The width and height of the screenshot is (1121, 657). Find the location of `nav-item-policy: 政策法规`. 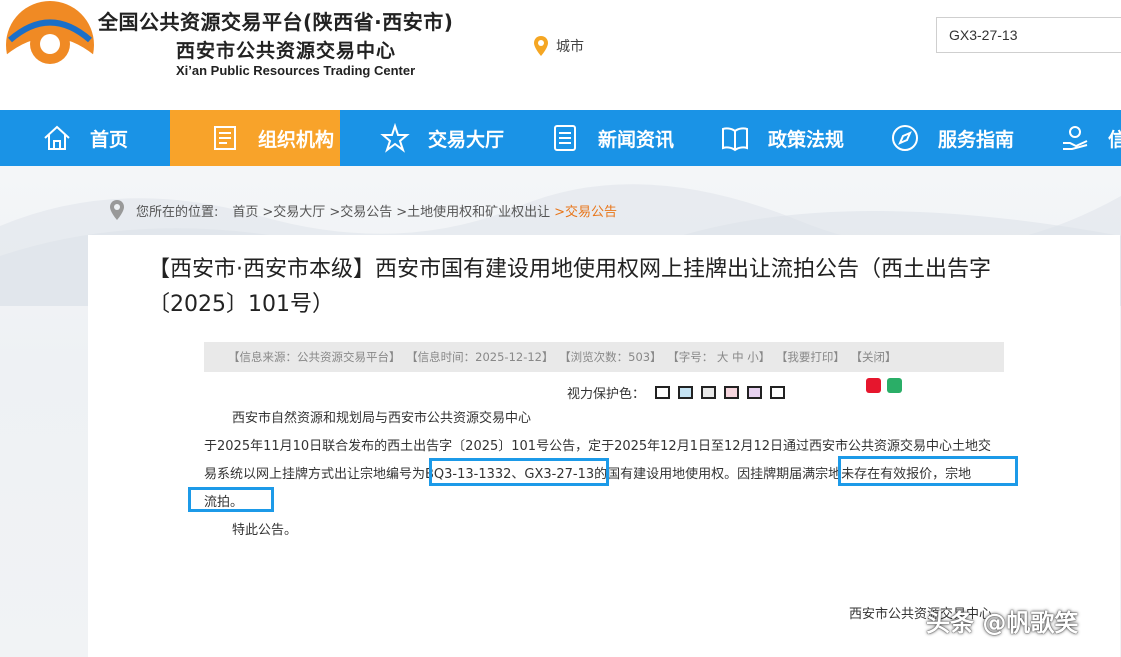

nav-item-policy: 政策法规 is located at coordinates (765, 138).